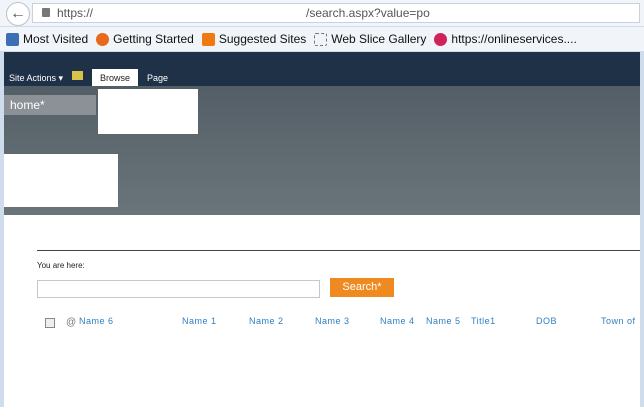  What do you see at coordinates (75, 13) in the screenshot?
I see `url-scheme: https://` at bounding box center [75, 13].